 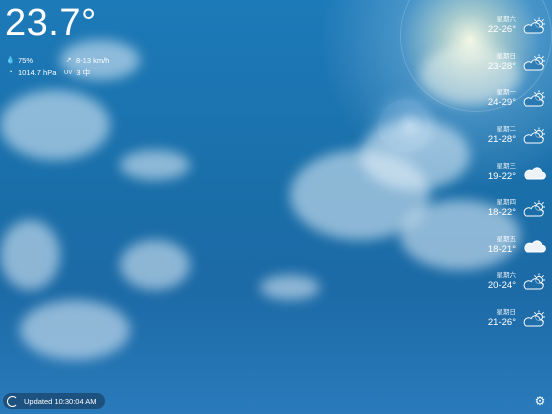 What do you see at coordinates (501, 103) in the screenshot?
I see `temp-range: 24-29°` at bounding box center [501, 103].